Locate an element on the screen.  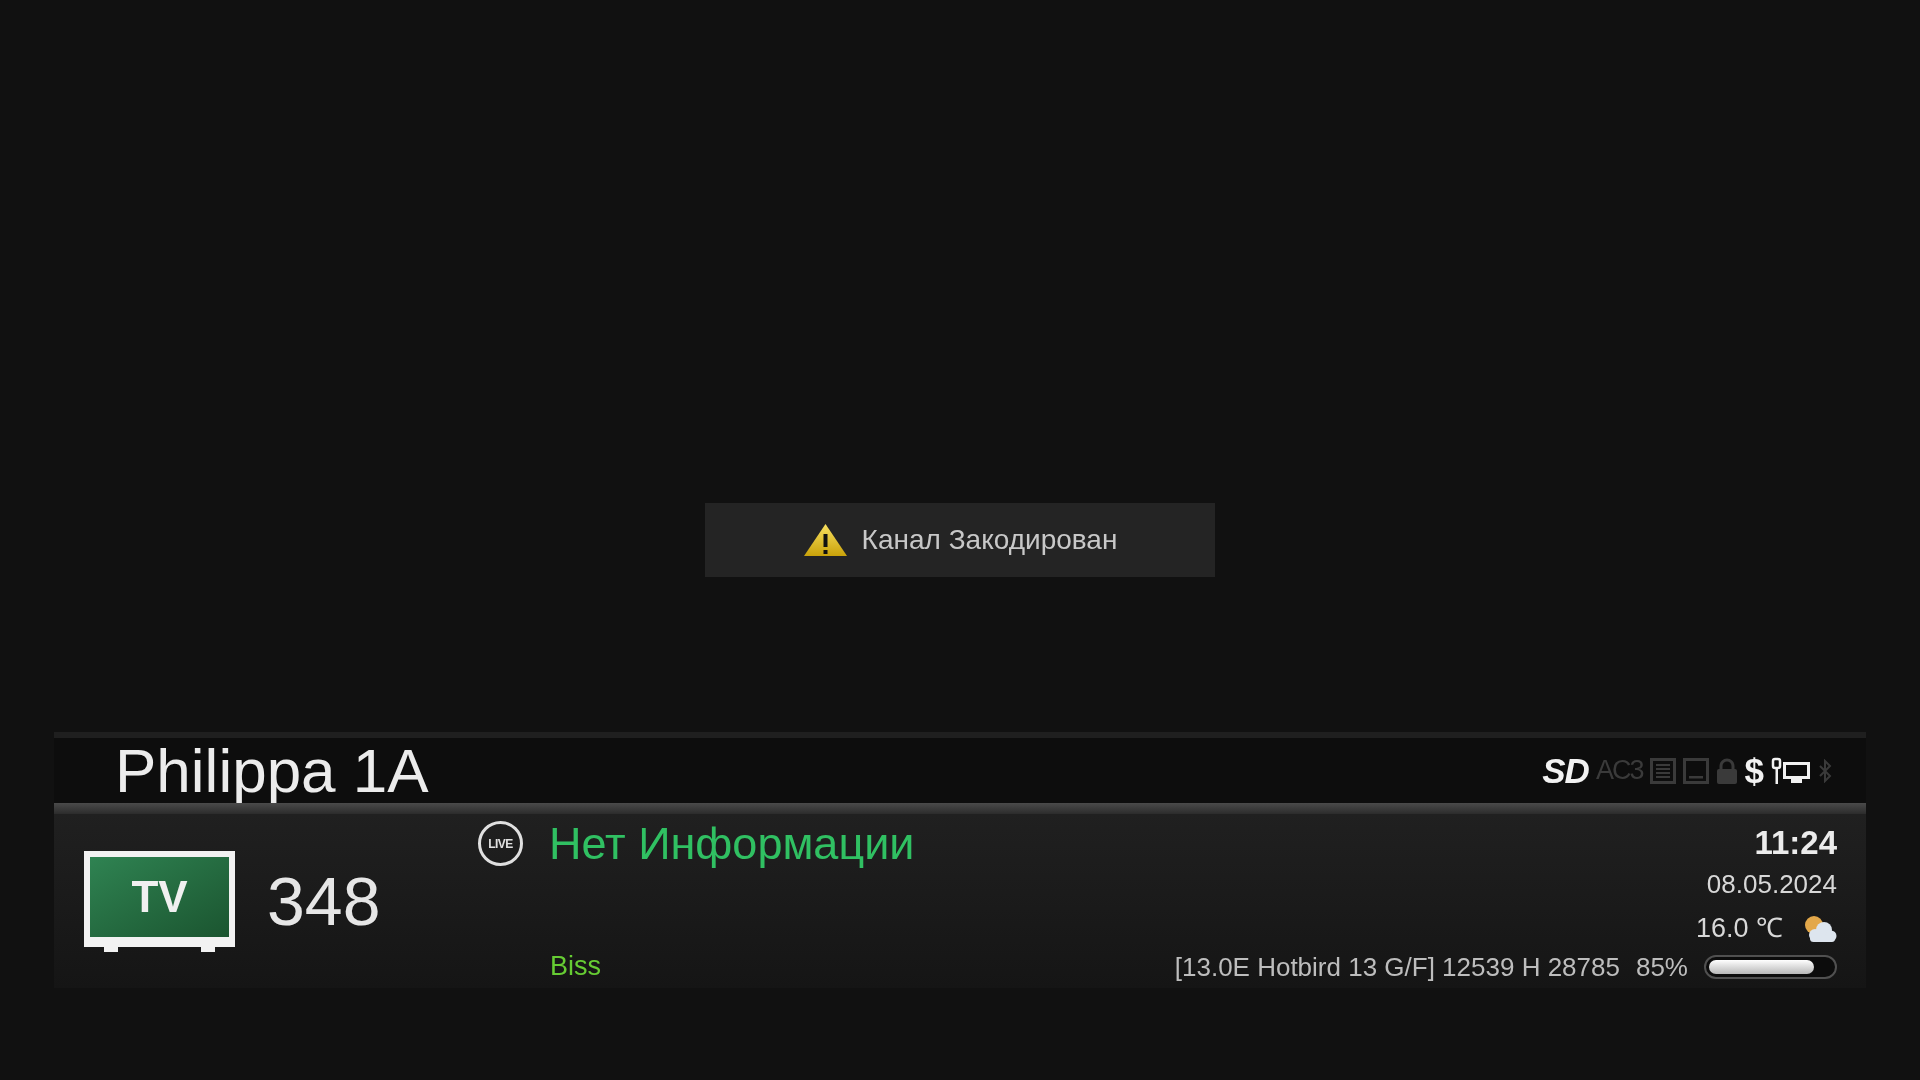
video-format-label: SD is located at coordinates (1565, 770).